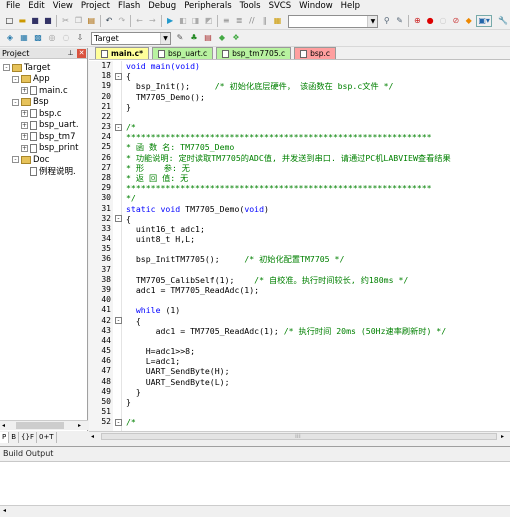  Describe the element at coordinates (182, 21) in the screenshot. I see `bookmark-prev-icon: ◧` at that location.